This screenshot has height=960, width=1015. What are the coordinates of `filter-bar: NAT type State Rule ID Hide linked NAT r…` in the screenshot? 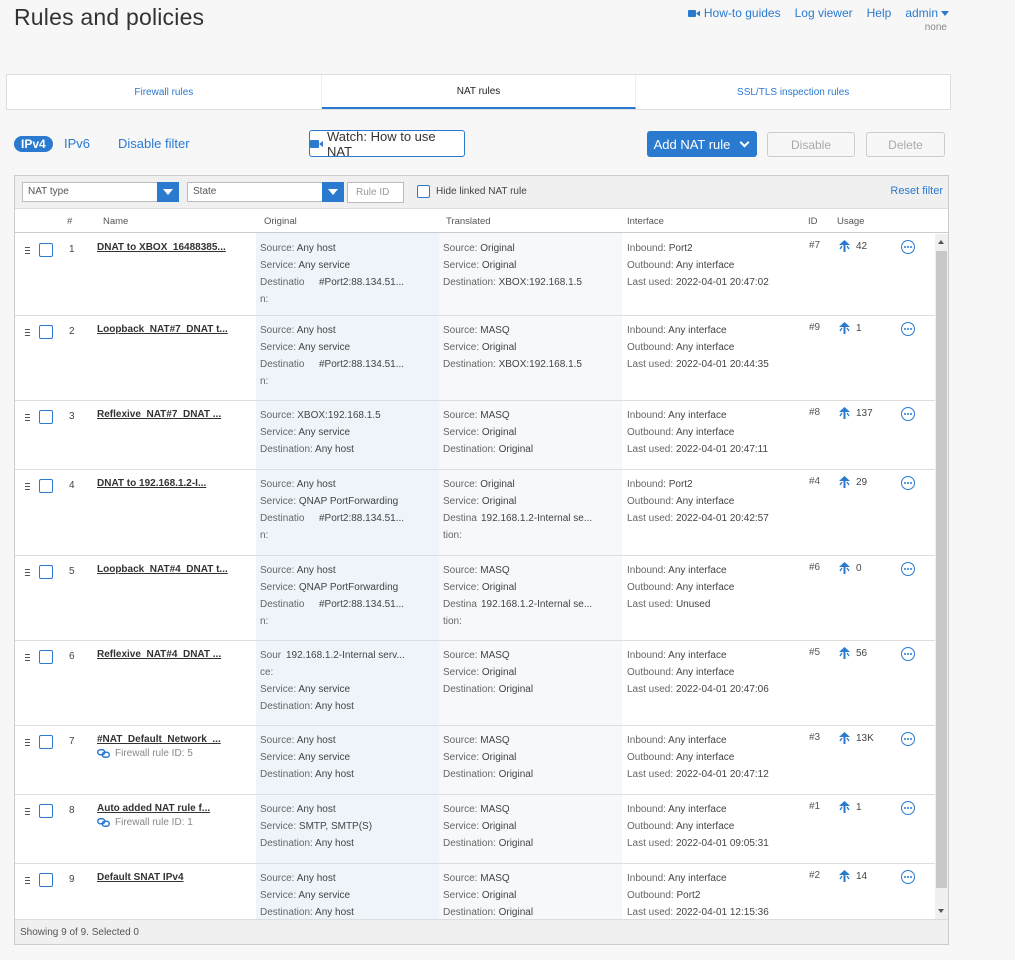 It's located at (481, 192).